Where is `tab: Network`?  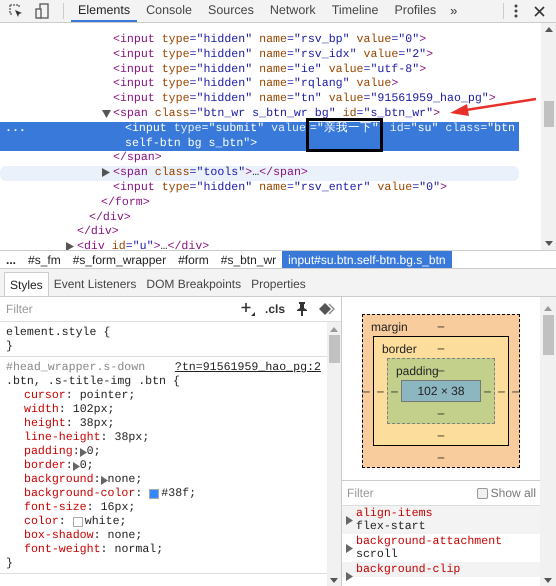
tab: Network is located at coordinates (292, 11).